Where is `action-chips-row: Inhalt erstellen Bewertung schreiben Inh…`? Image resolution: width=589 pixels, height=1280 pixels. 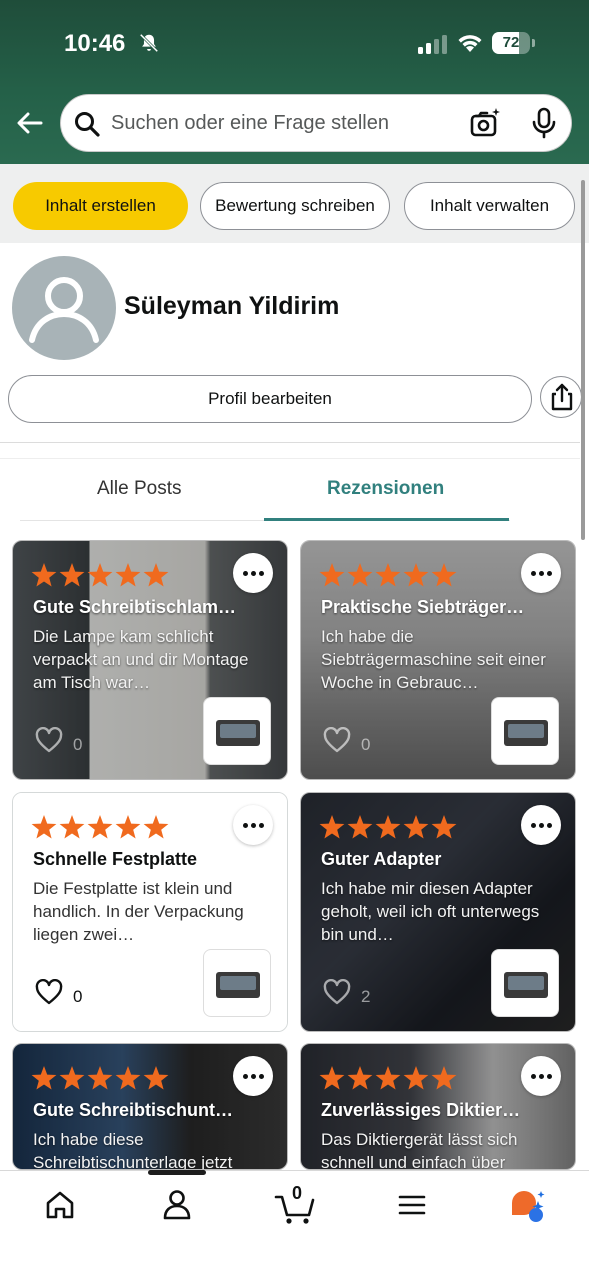
action-chips-row: Inhalt erstellen Bewertung schreiben Inh… is located at coordinates (294, 203).